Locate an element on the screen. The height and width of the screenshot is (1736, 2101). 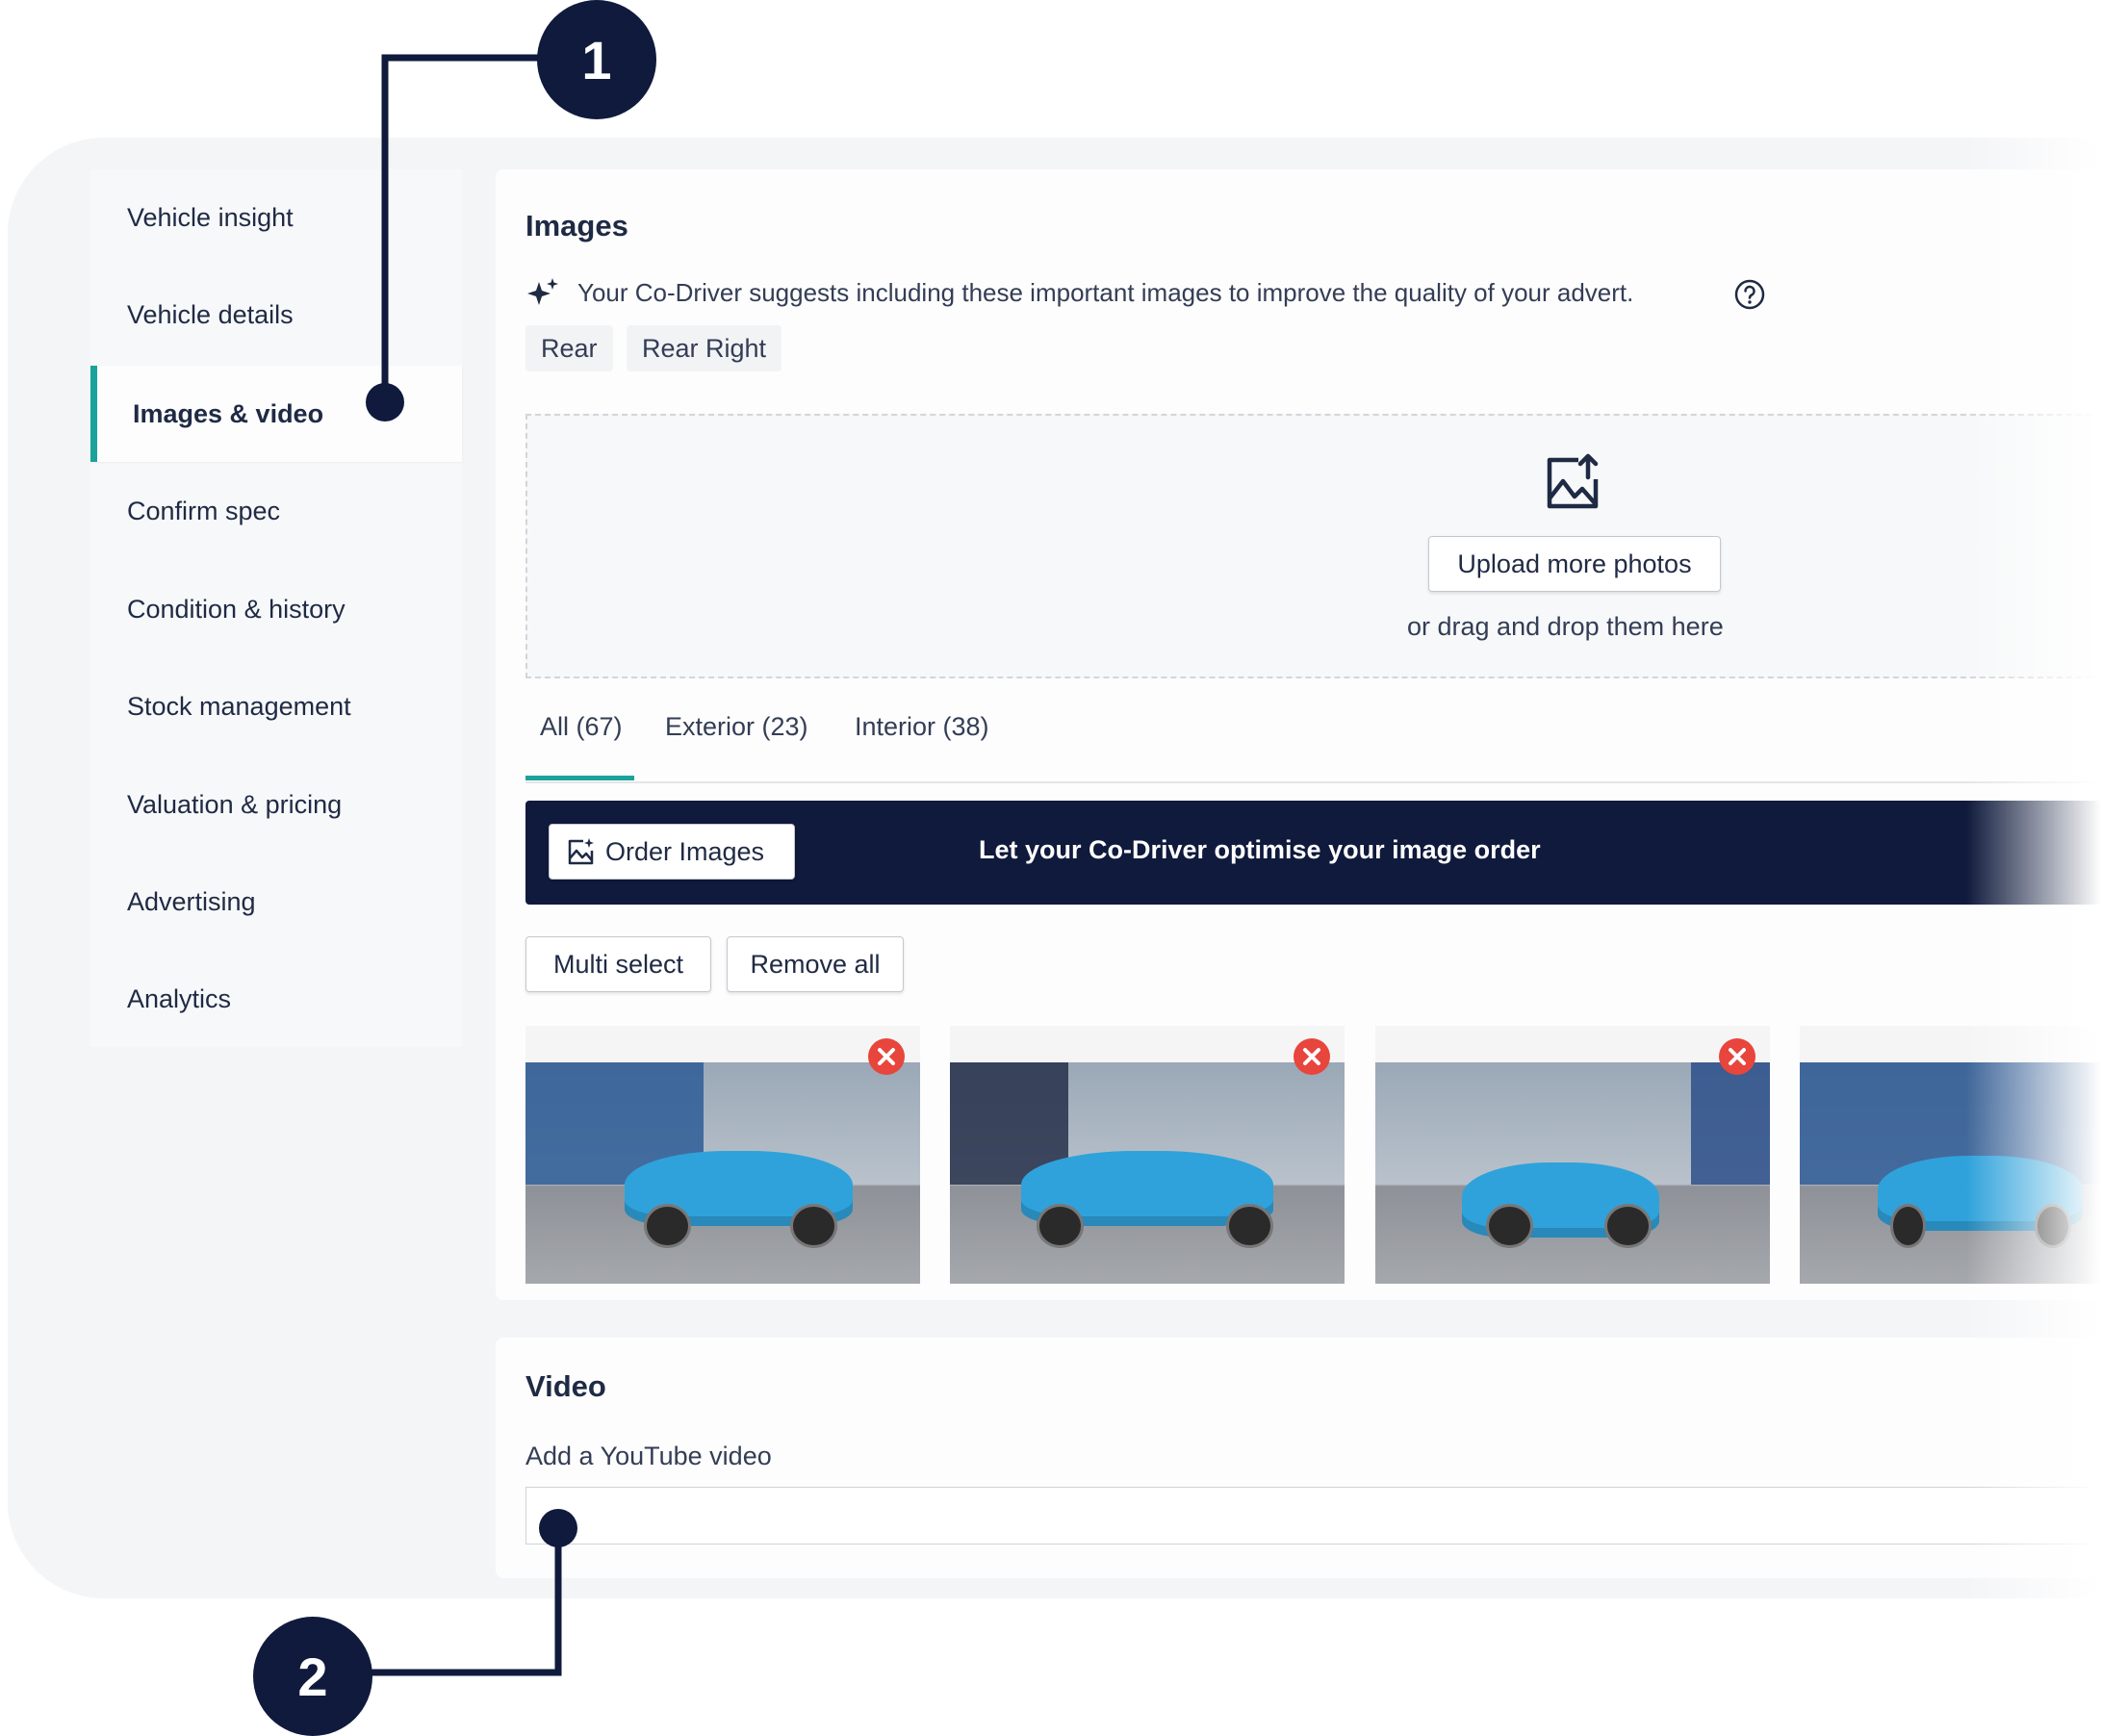
sidebar-item-images-video: Images & video is located at coordinates (276, 414).